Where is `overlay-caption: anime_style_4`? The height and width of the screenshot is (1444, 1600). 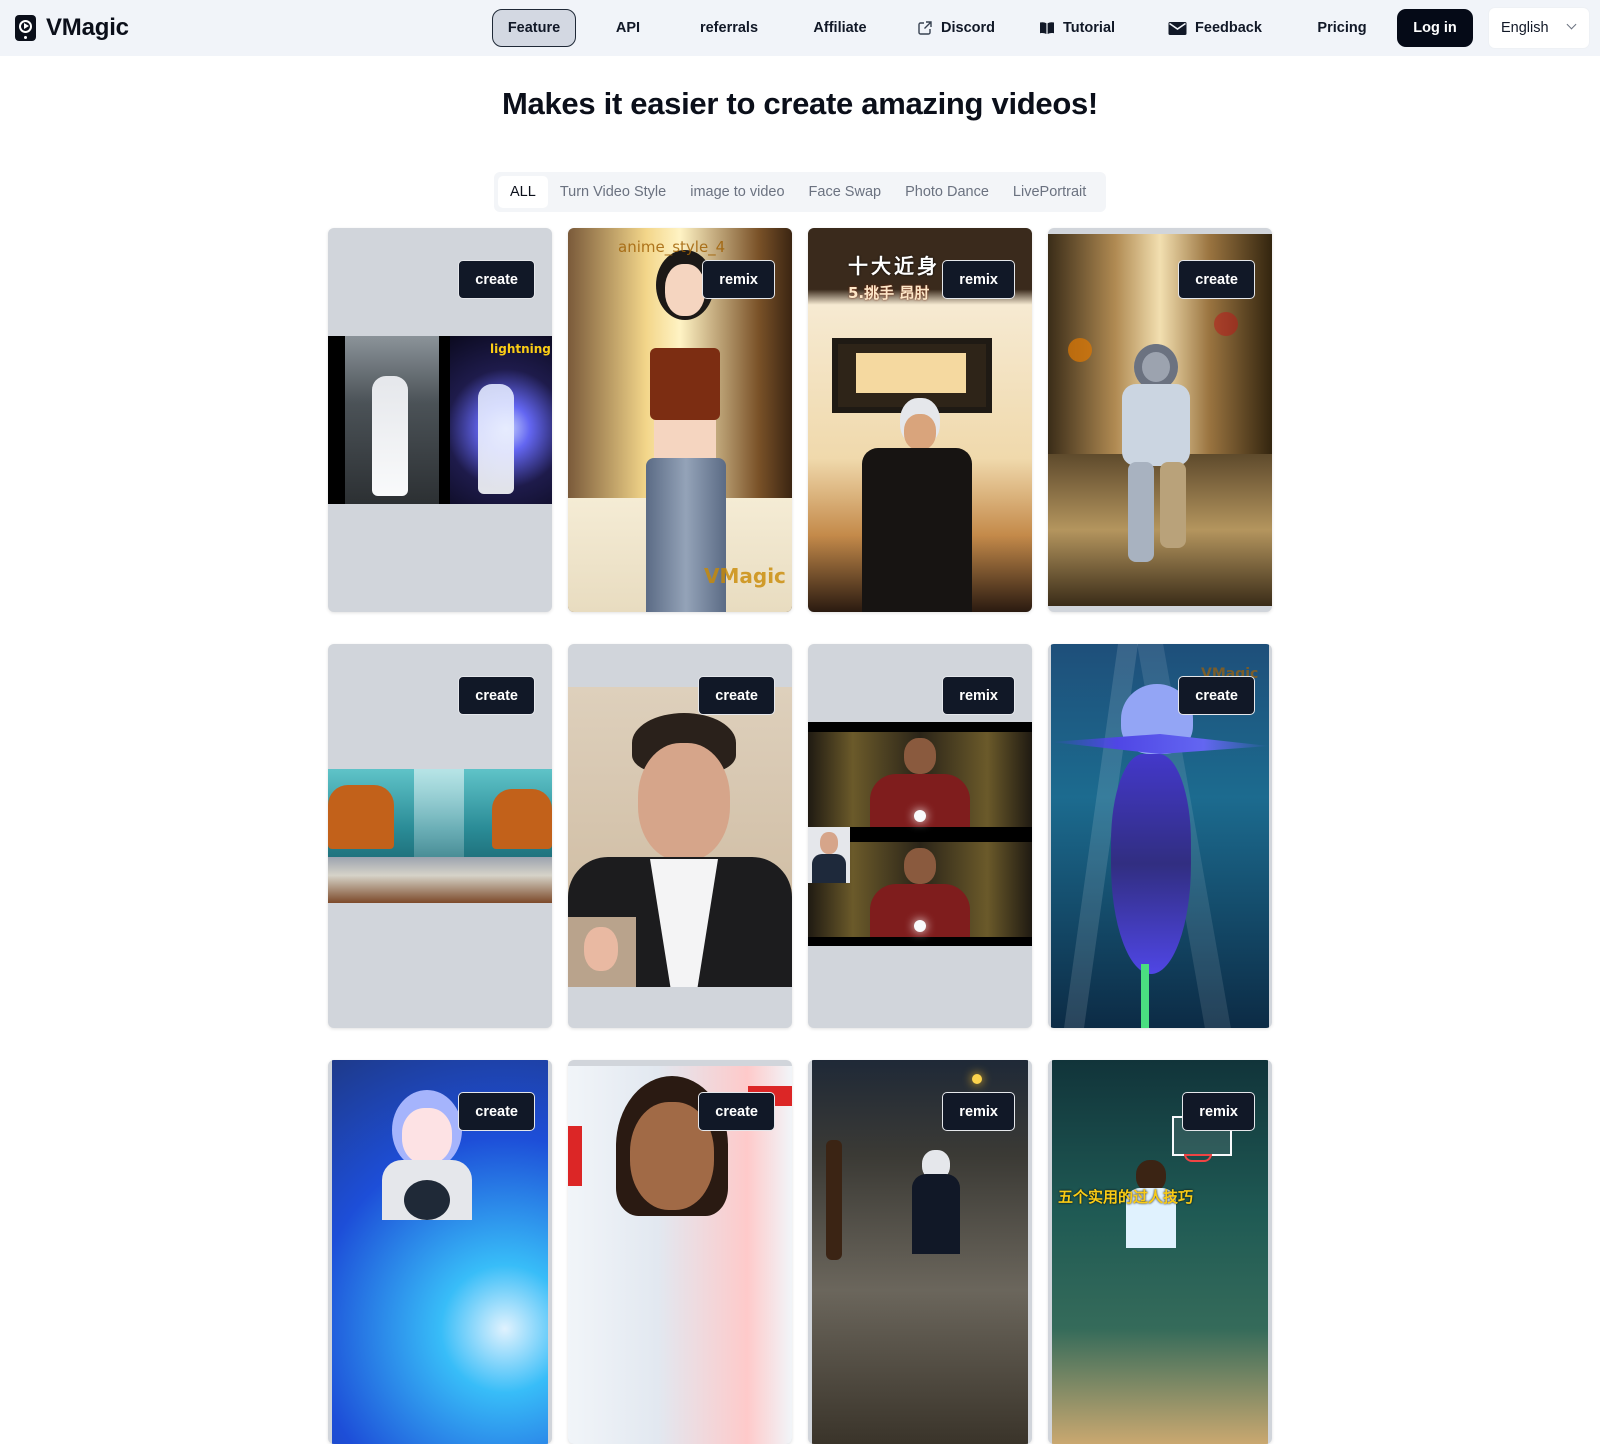
overlay-caption: anime_style_4 is located at coordinates (672, 247).